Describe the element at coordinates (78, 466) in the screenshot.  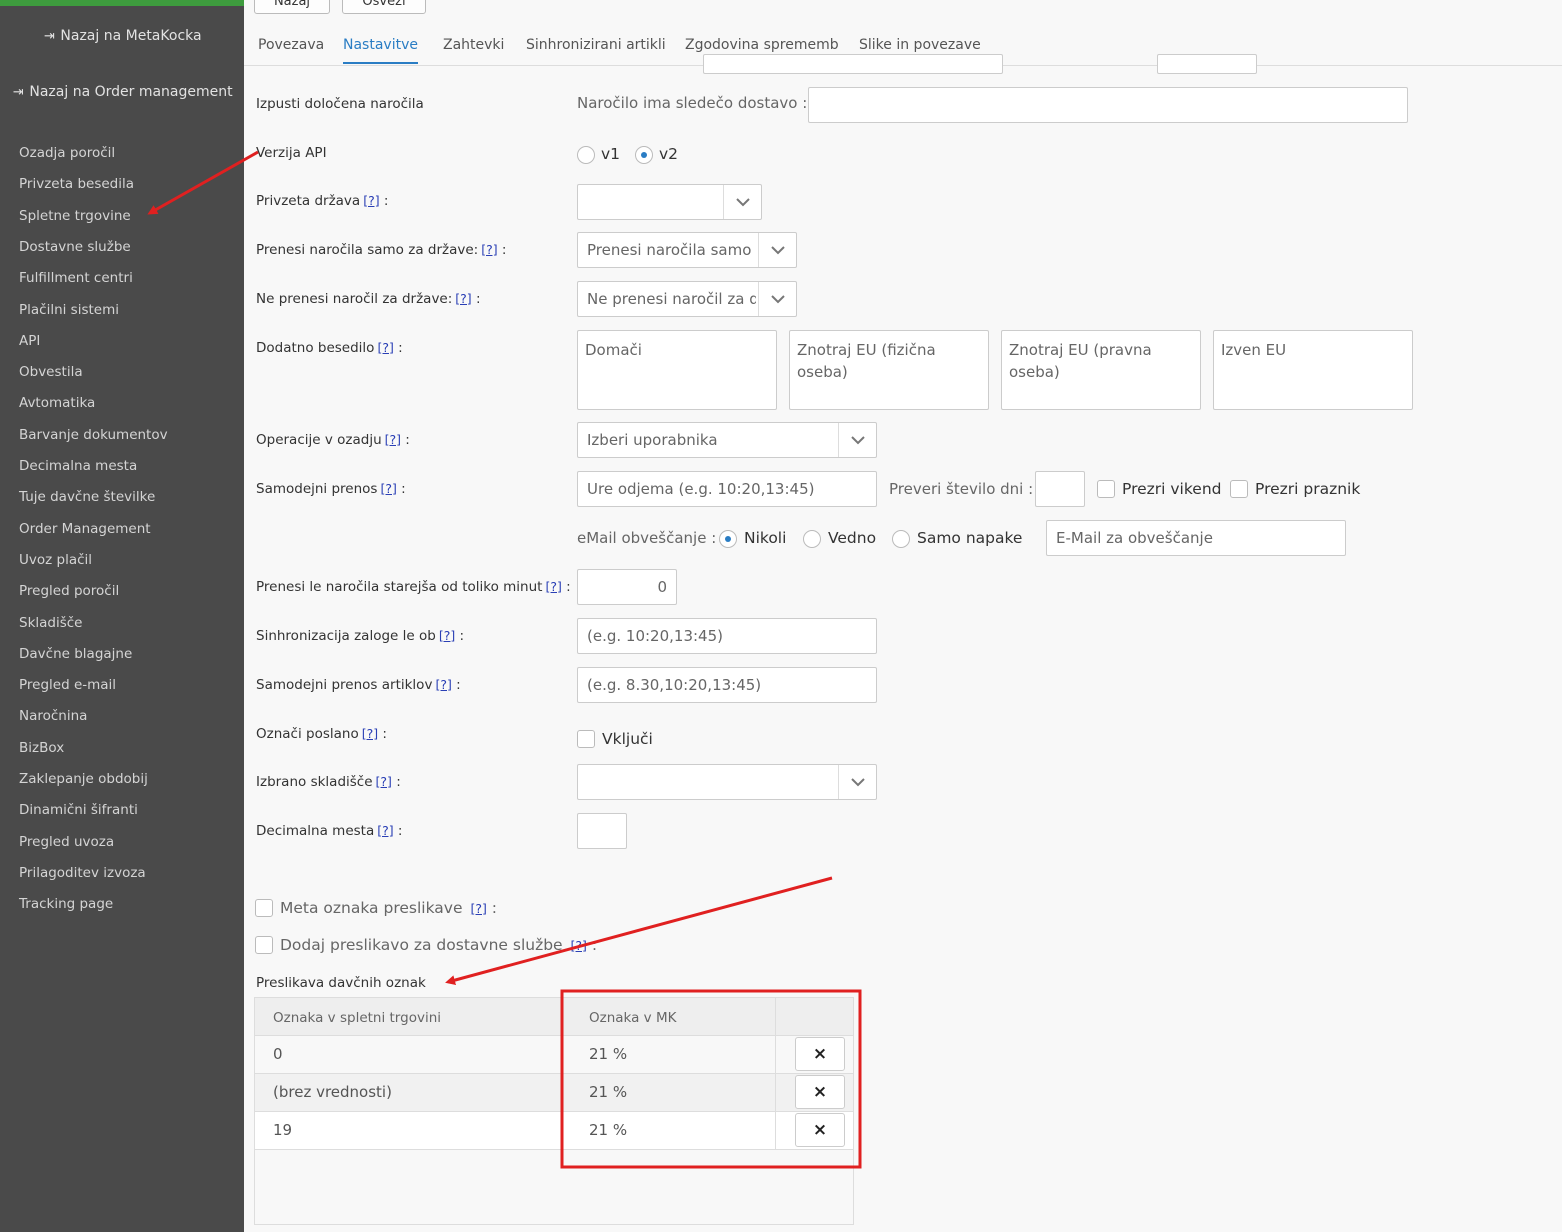
I see `sidebar-item: Decimalna mesta` at that location.